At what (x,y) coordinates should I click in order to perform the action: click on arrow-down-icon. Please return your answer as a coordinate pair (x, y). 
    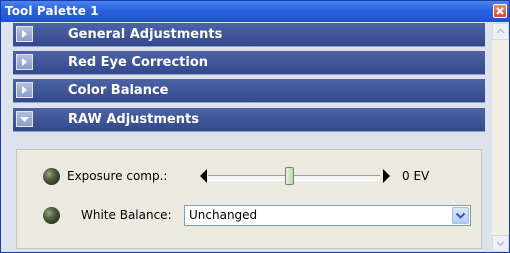
    Looking at the image, I should click on (500, 244).